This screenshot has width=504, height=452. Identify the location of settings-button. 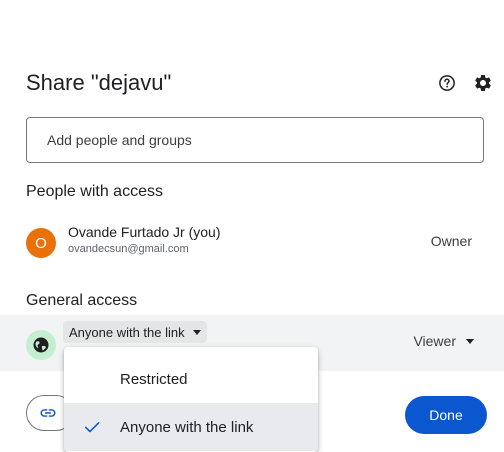
(483, 83).